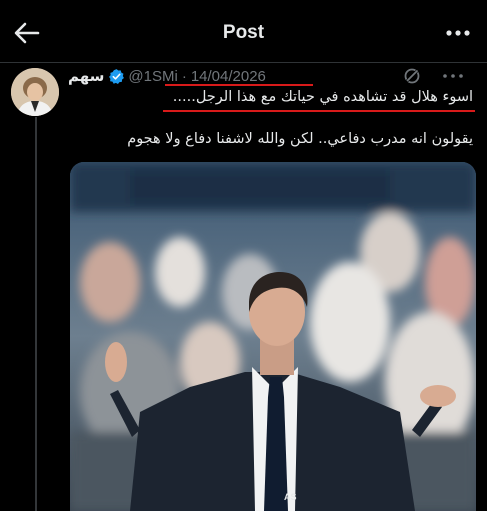  What do you see at coordinates (228, 76) in the screenshot?
I see `post-date: 14/04/2026` at bounding box center [228, 76].